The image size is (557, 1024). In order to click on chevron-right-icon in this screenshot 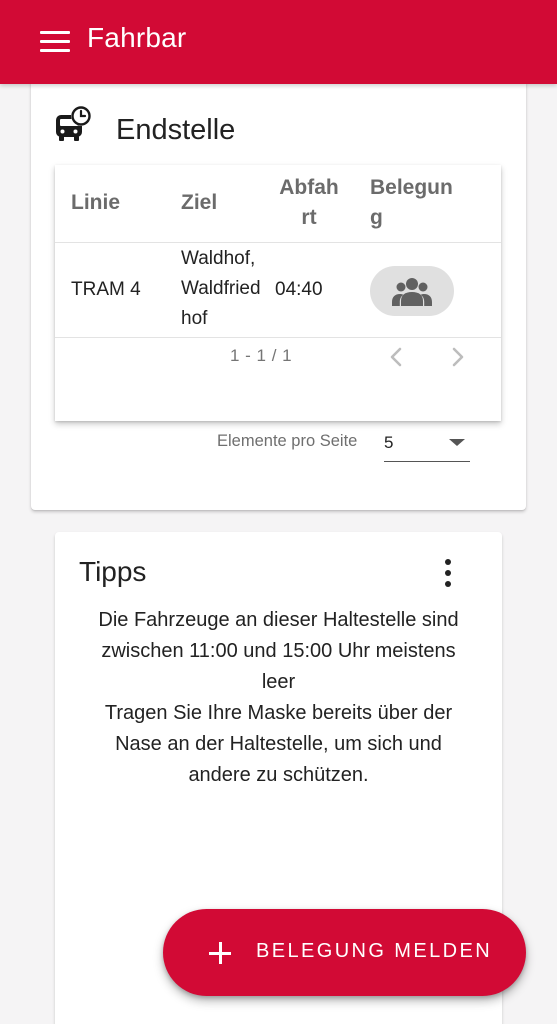, I will do `click(457, 357)`.